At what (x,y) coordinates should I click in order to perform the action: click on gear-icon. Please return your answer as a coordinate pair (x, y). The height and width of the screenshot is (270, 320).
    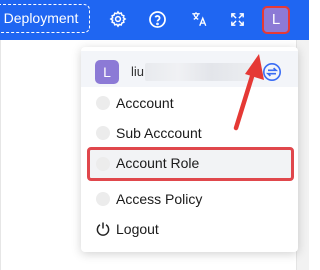
    Looking at the image, I should click on (118, 19).